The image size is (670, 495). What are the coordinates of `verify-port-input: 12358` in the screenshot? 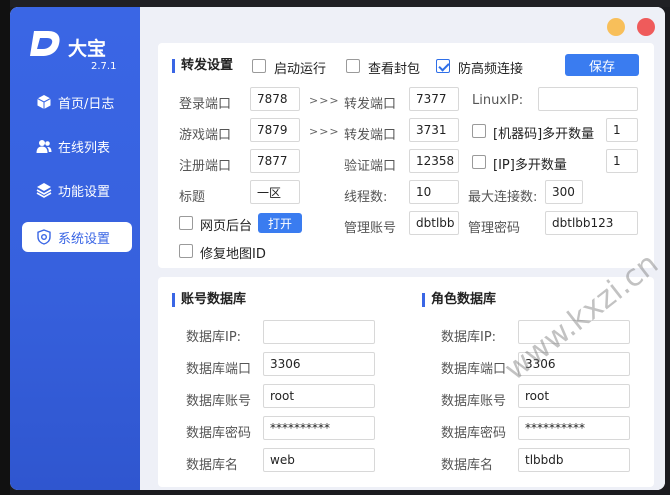 It's located at (434, 161).